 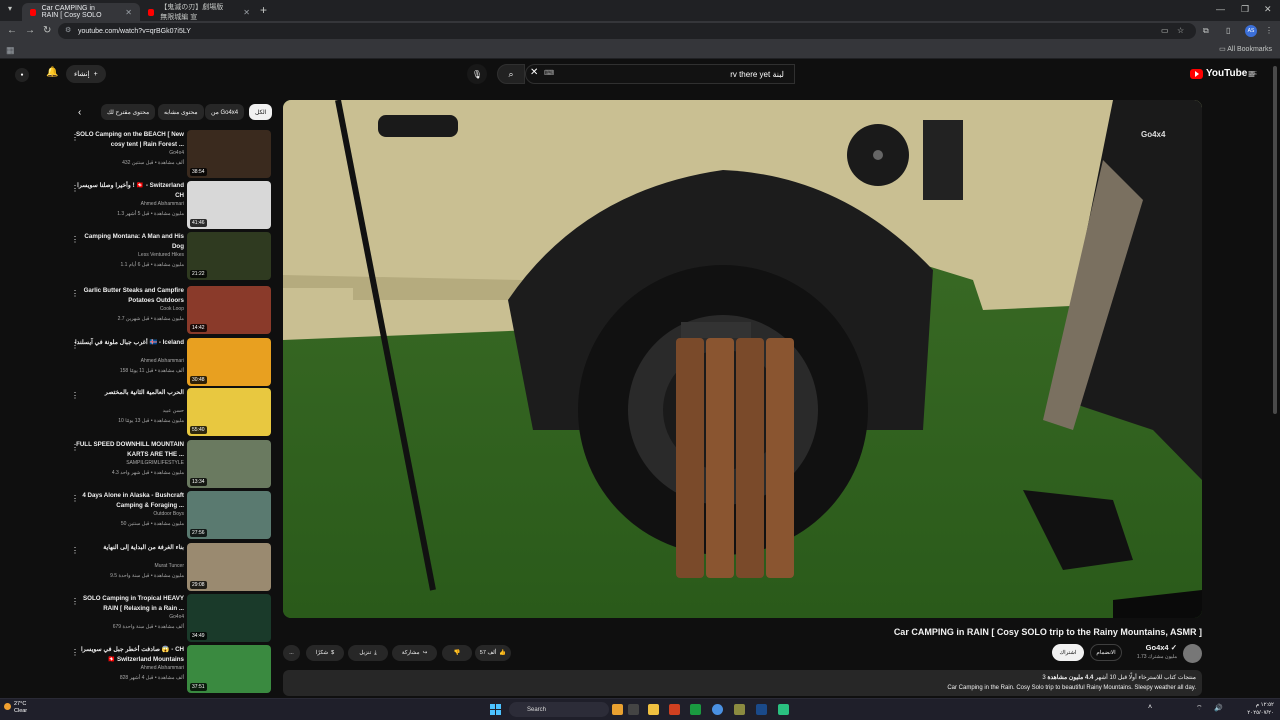 I want to click on profile-avatar: AS, so click(x=1251, y=31).